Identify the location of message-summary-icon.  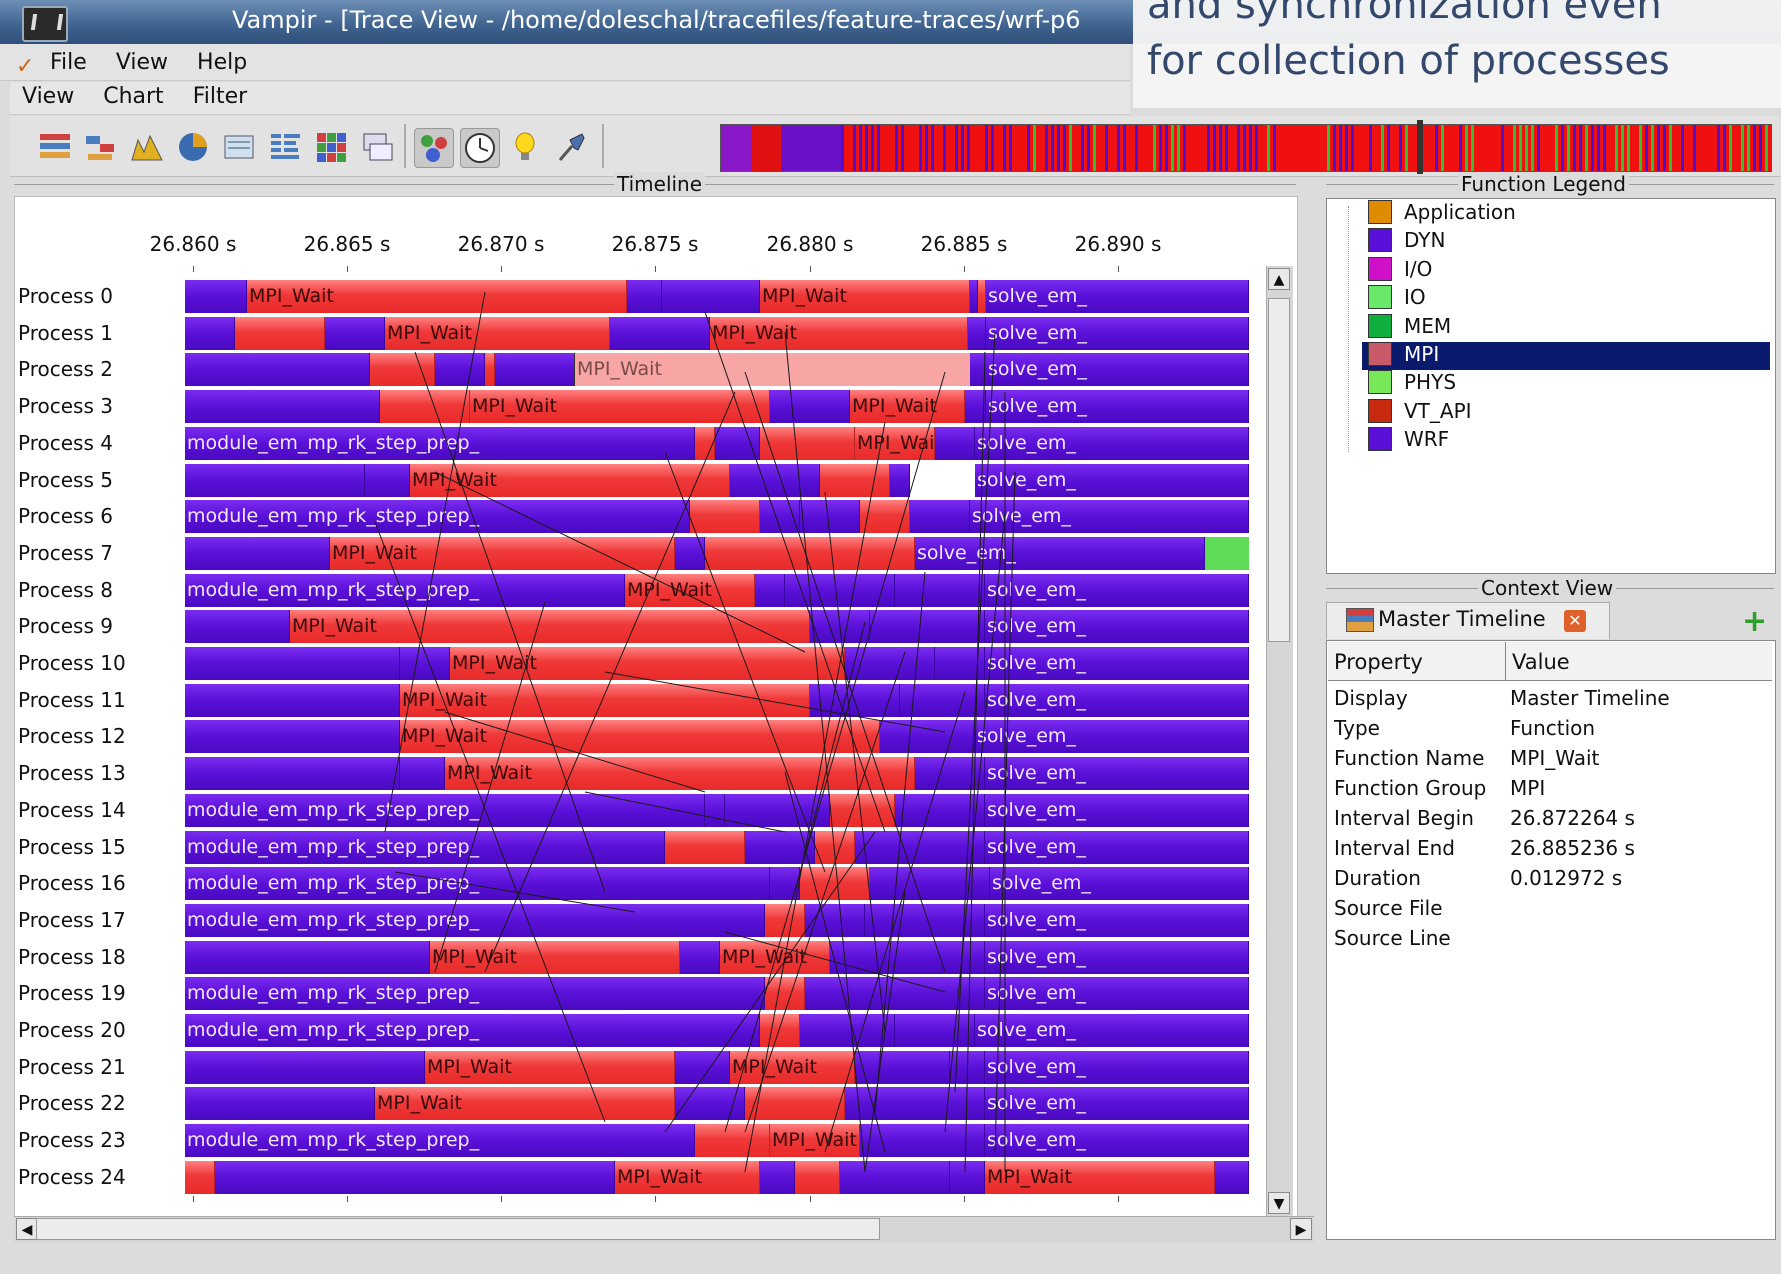
(239, 147).